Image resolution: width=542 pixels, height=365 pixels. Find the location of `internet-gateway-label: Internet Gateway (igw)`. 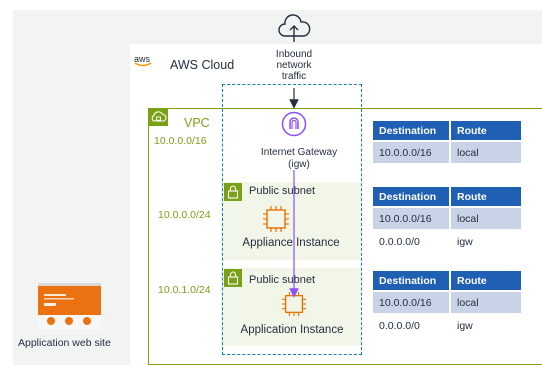

internet-gateway-label: Internet Gateway (igw) is located at coordinates (299, 159).